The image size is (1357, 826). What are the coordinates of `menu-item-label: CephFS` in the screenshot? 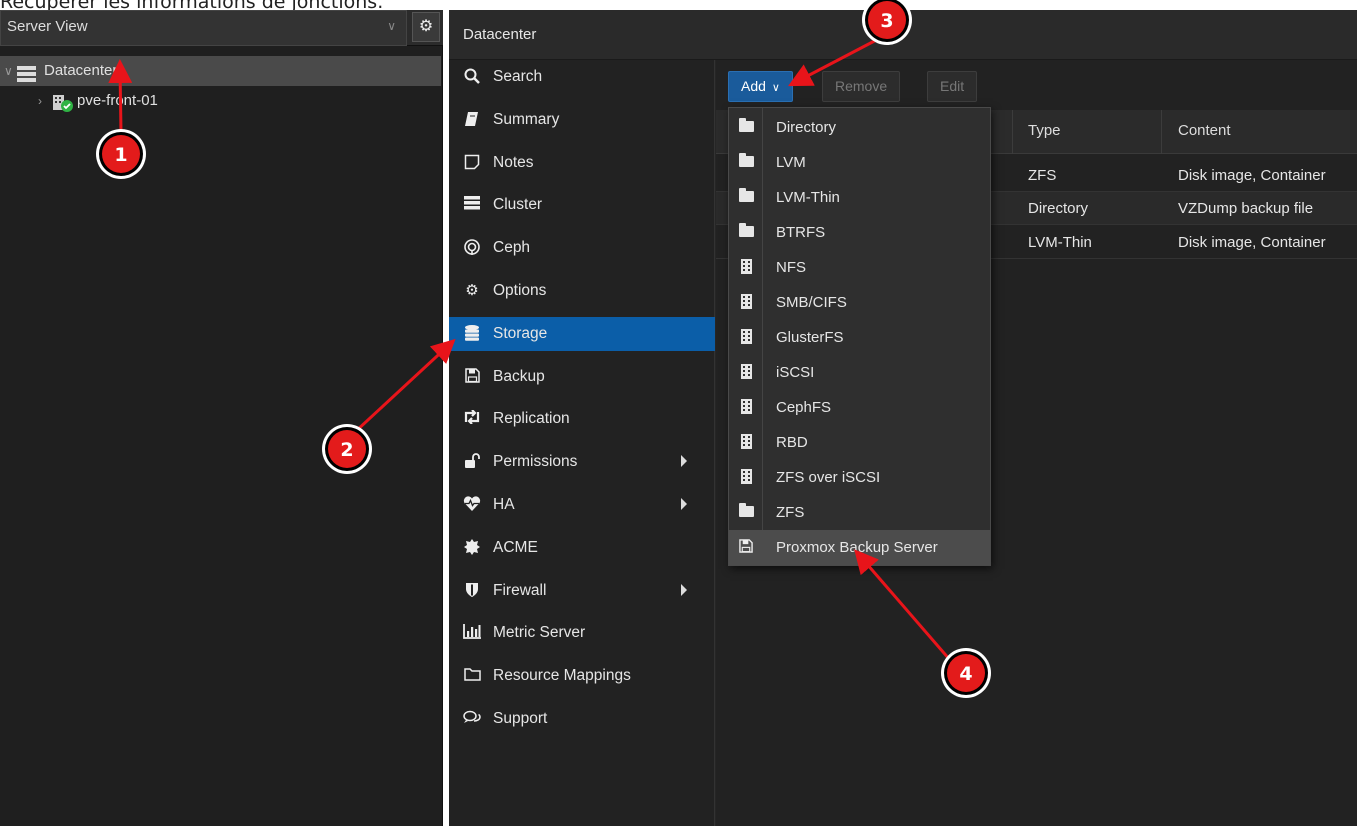 It's located at (804, 407).